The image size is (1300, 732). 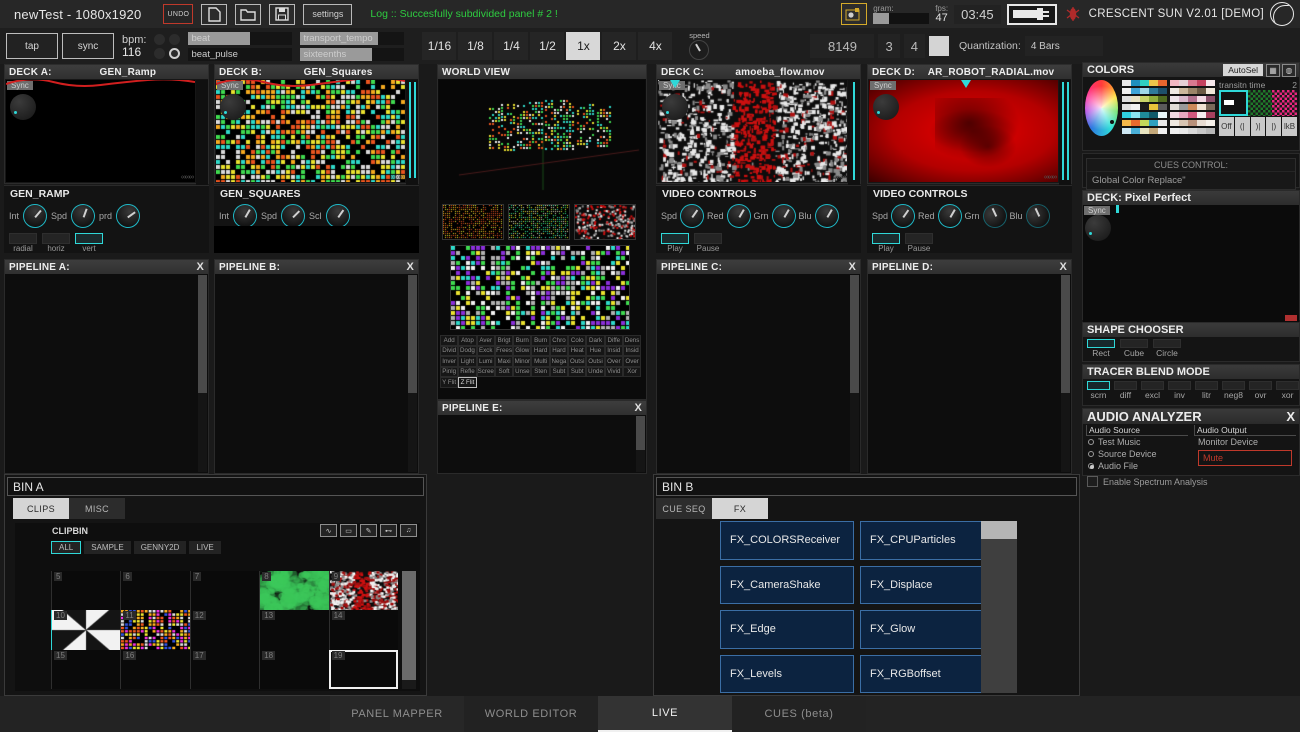 I want to click on deck-a-preview: Sync ∞∞∞, so click(x=100, y=131).